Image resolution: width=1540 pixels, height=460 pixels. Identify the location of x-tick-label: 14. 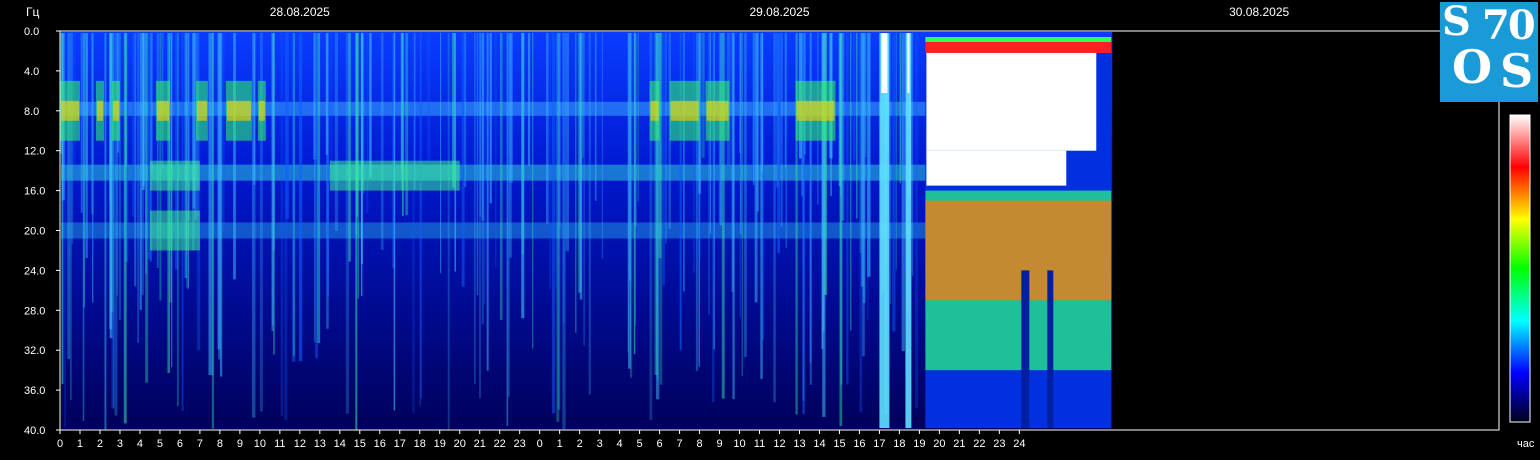
(340, 444).